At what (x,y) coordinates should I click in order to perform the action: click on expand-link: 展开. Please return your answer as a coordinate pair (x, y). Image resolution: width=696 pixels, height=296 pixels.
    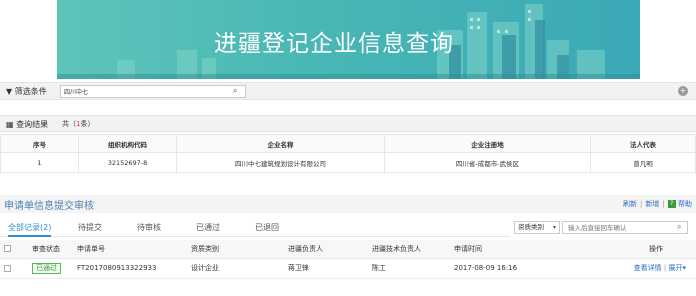
    Looking at the image, I should click on (675, 268).